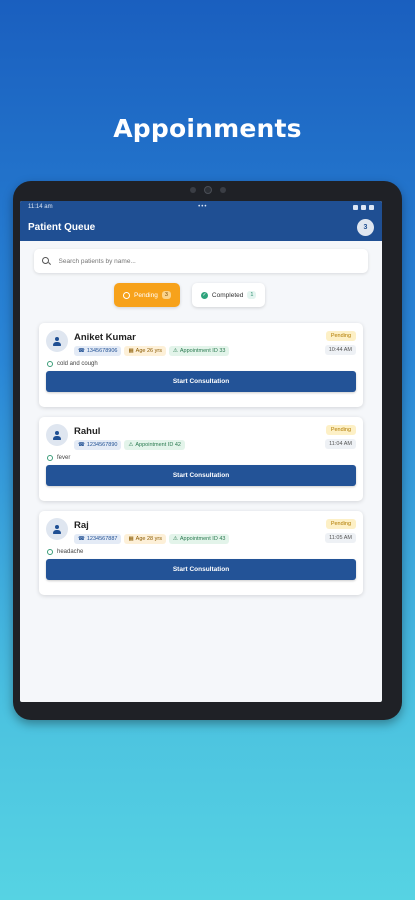 Image resolution: width=415 pixels, height=900 pixels. I want to click on search-icon, so click(46, 261).